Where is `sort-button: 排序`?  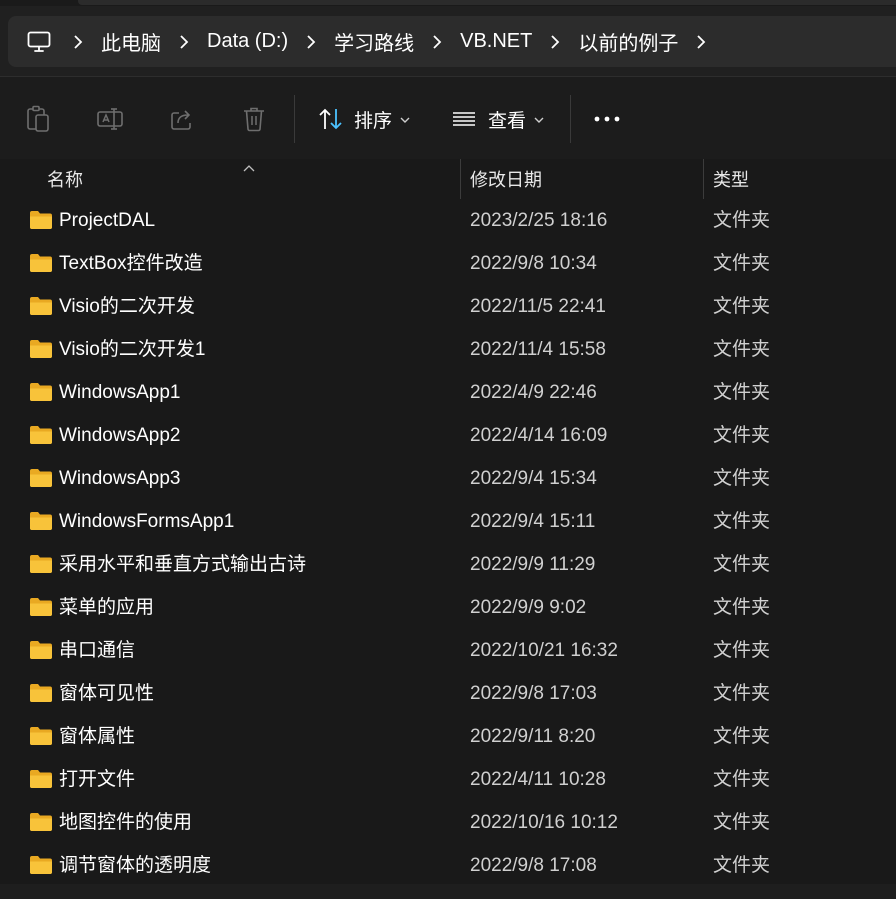
sort-button: 排序 is located at coordinates (364, 119).